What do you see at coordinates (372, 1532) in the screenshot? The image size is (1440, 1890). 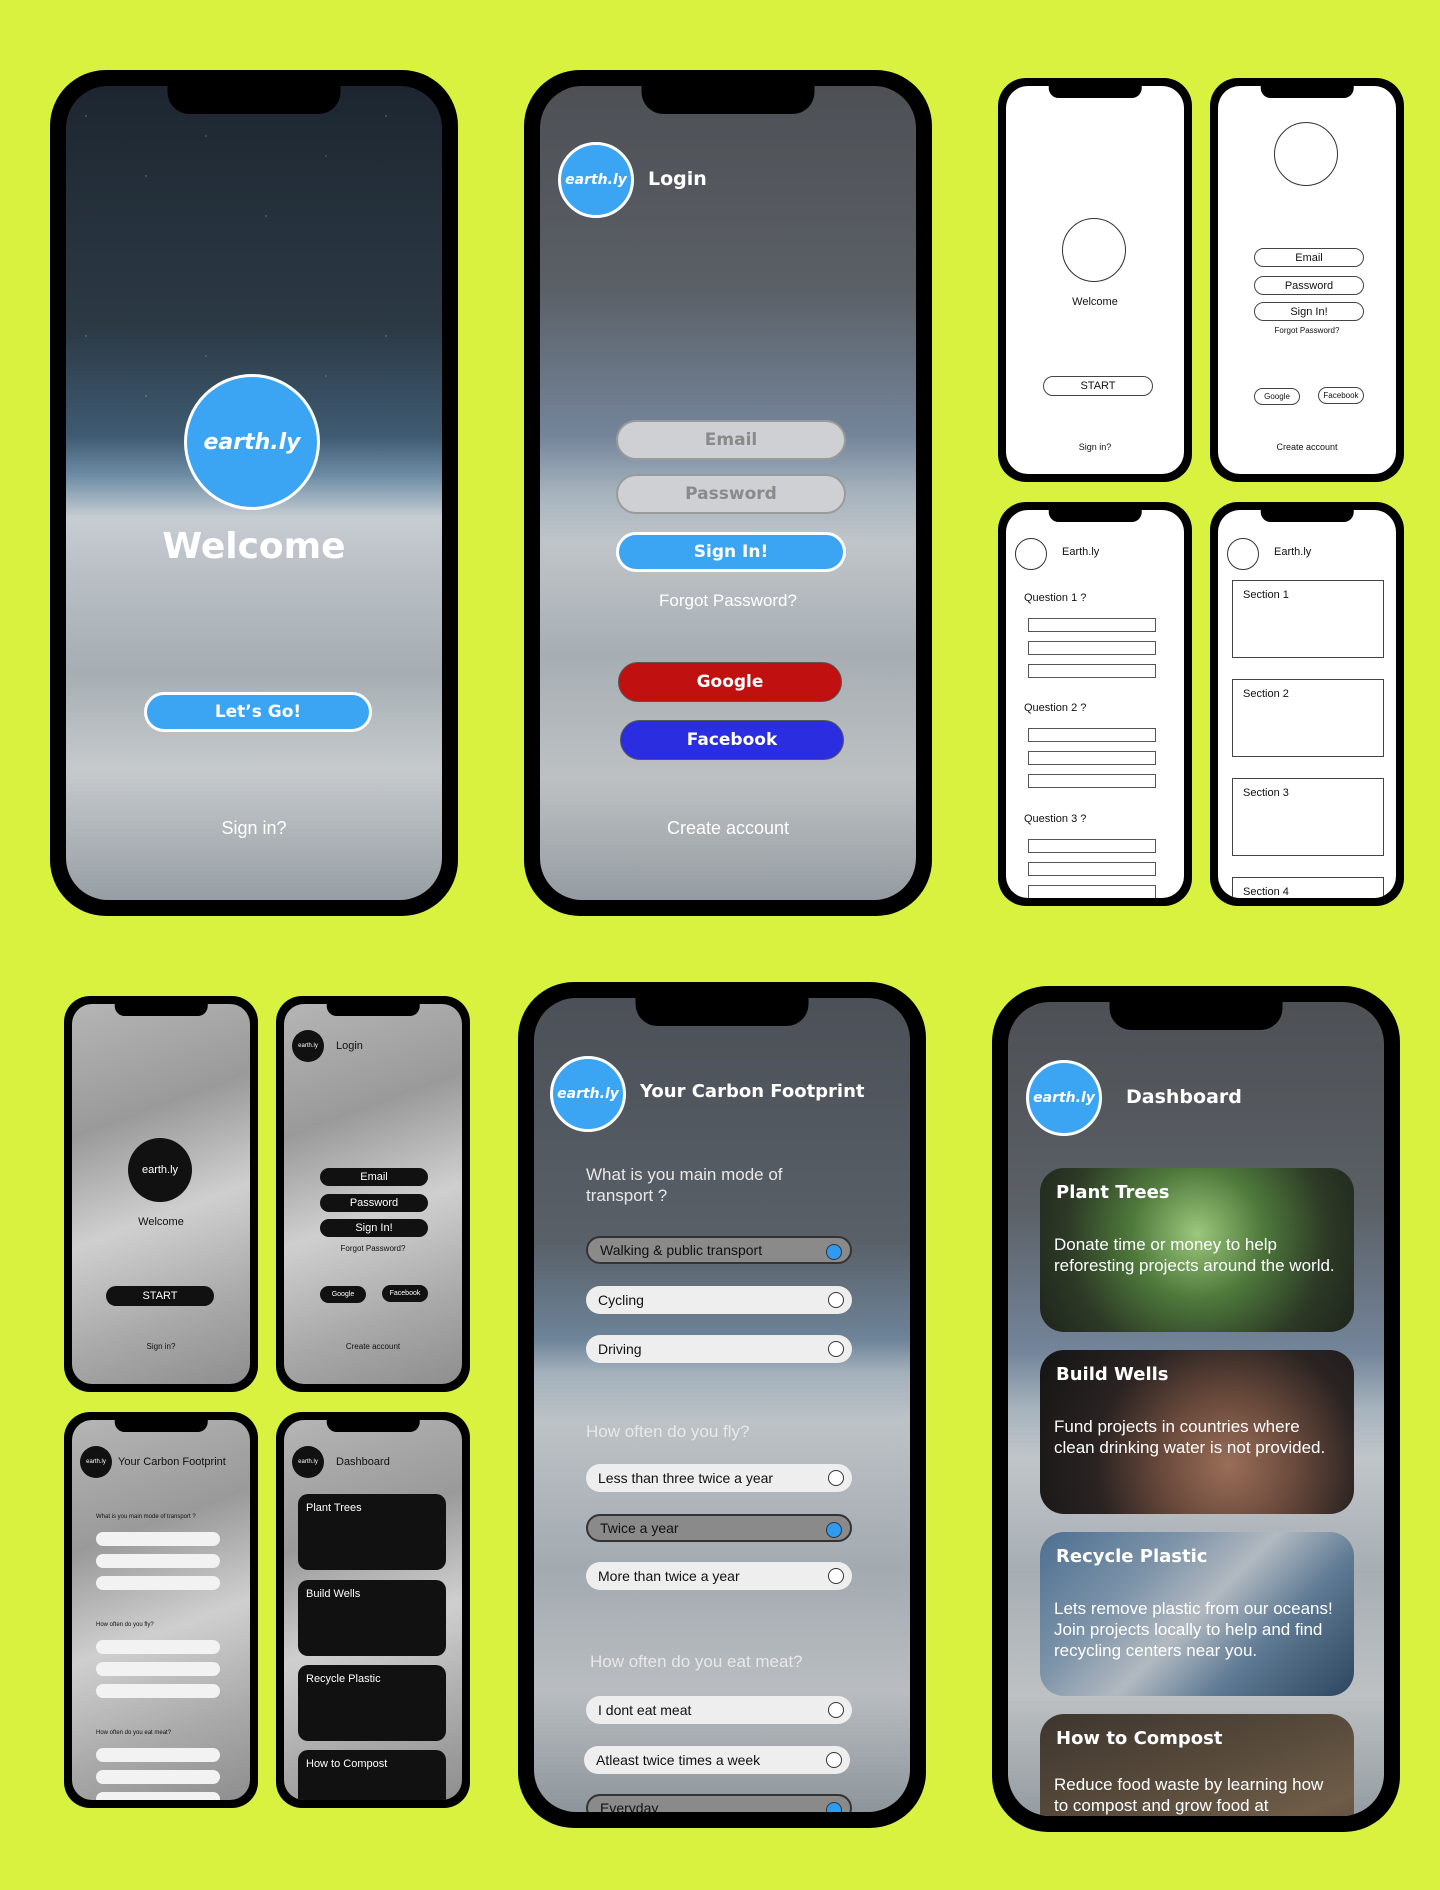 I see `dashboard-card: Plant Trees` at bounding box center [372, 1532].